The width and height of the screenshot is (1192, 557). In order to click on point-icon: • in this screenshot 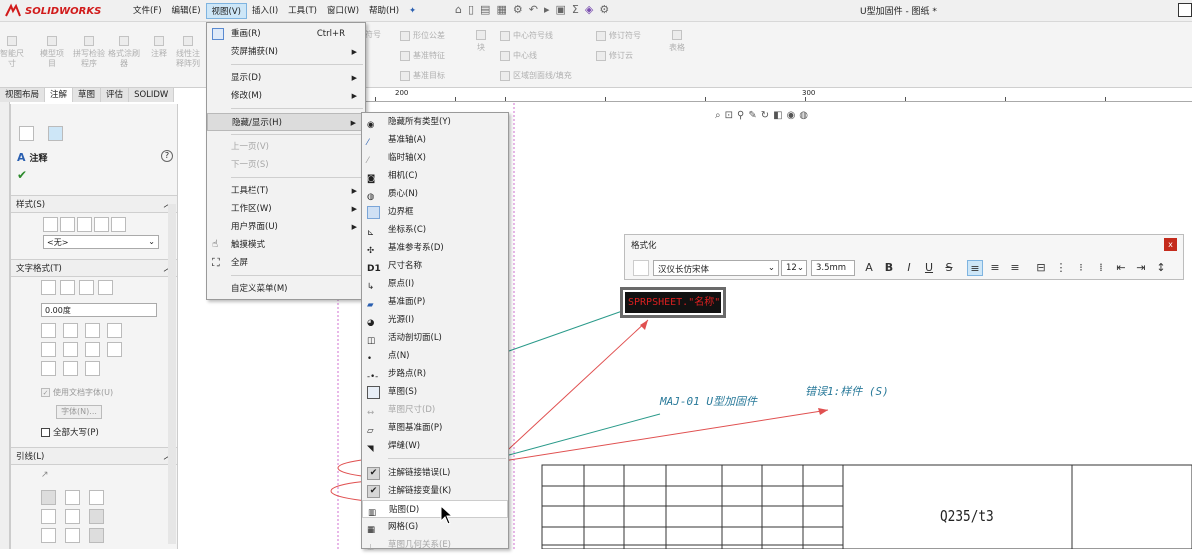, I will do `click(370, 359)`.